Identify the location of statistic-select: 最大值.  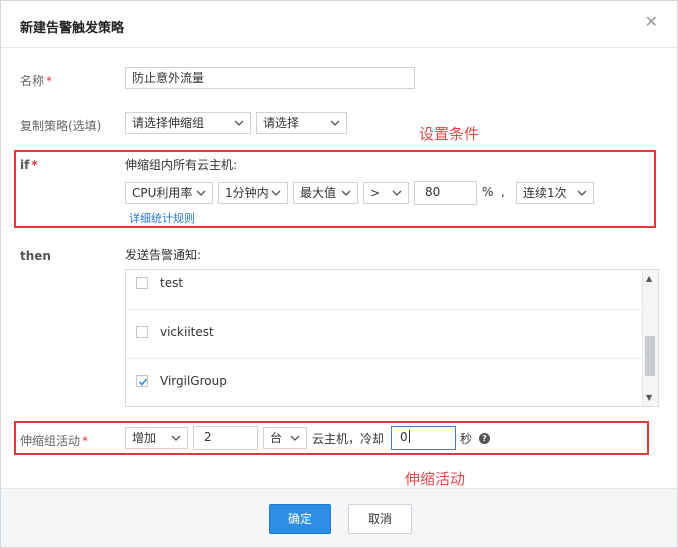
(325, 193).